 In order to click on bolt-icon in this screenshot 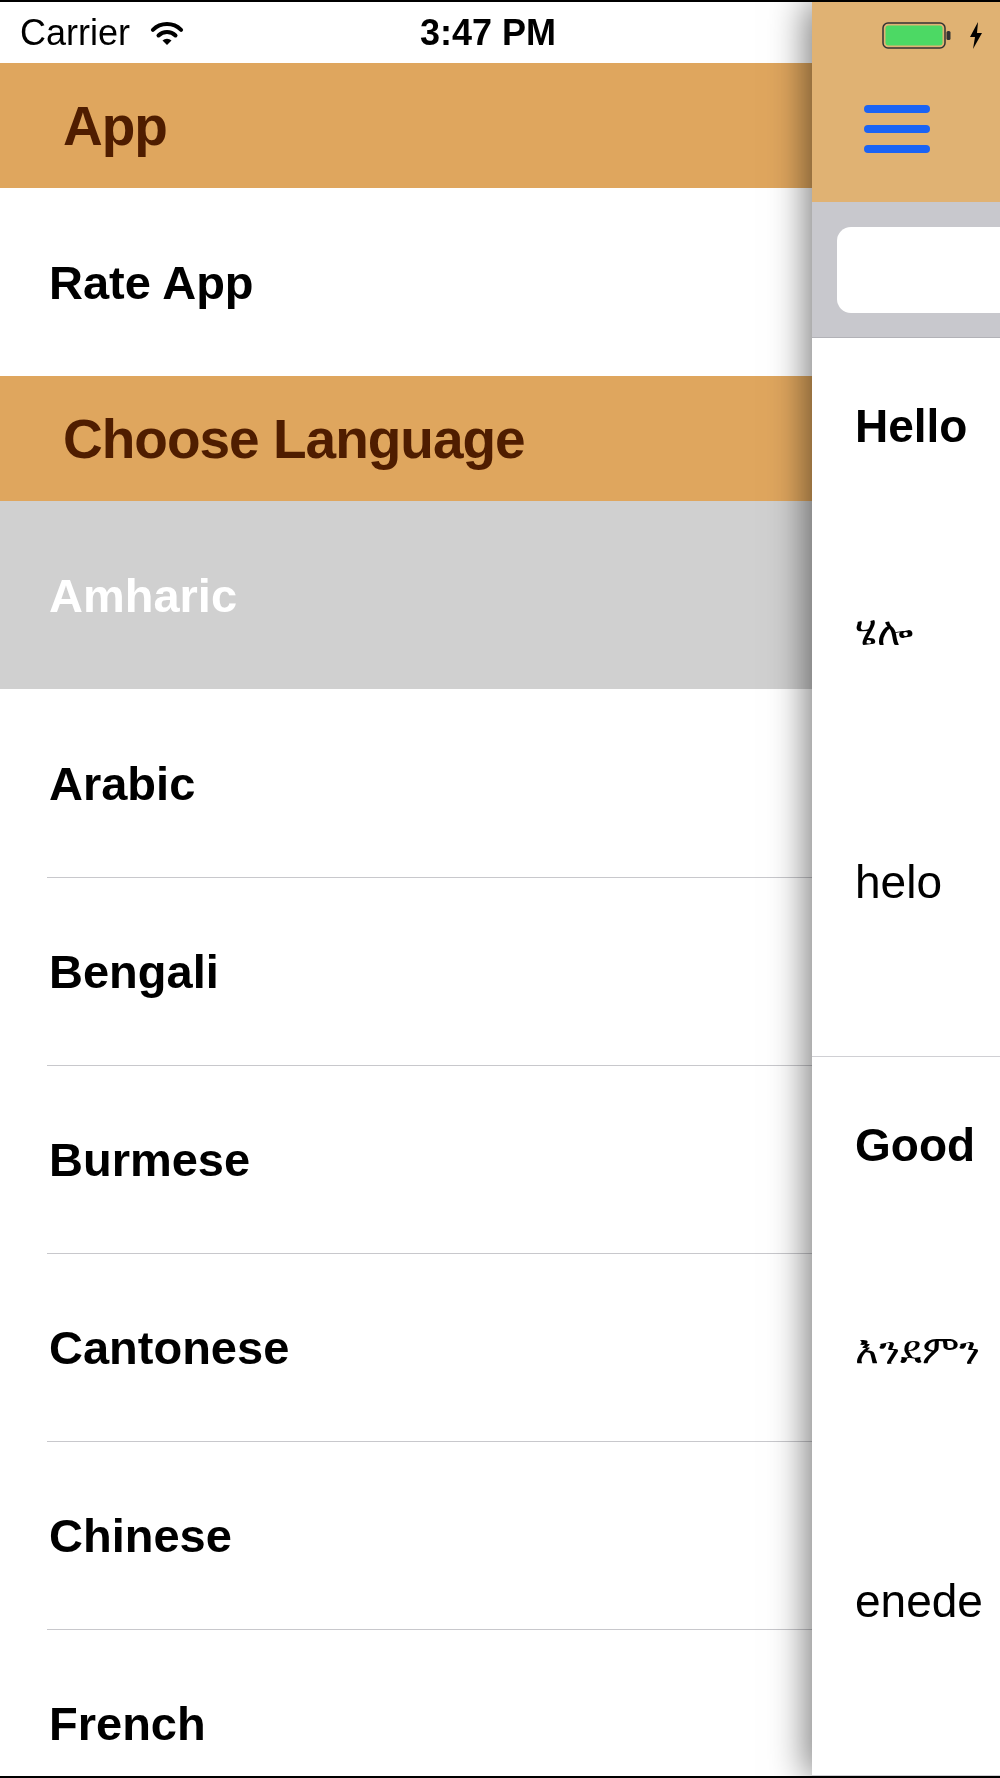, I will do `click(976, 35)`.